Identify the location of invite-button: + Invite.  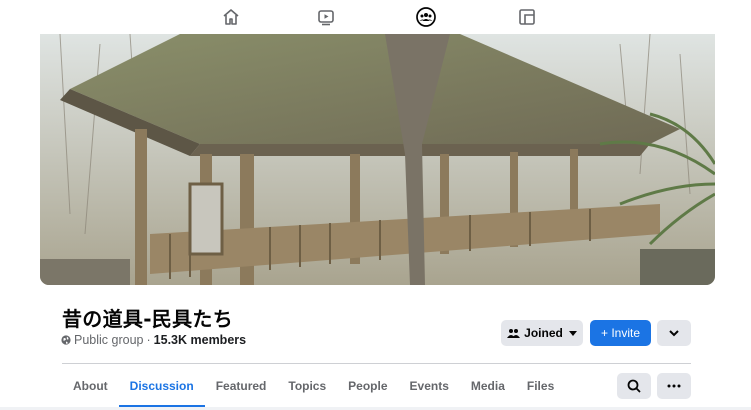
(620, 333).